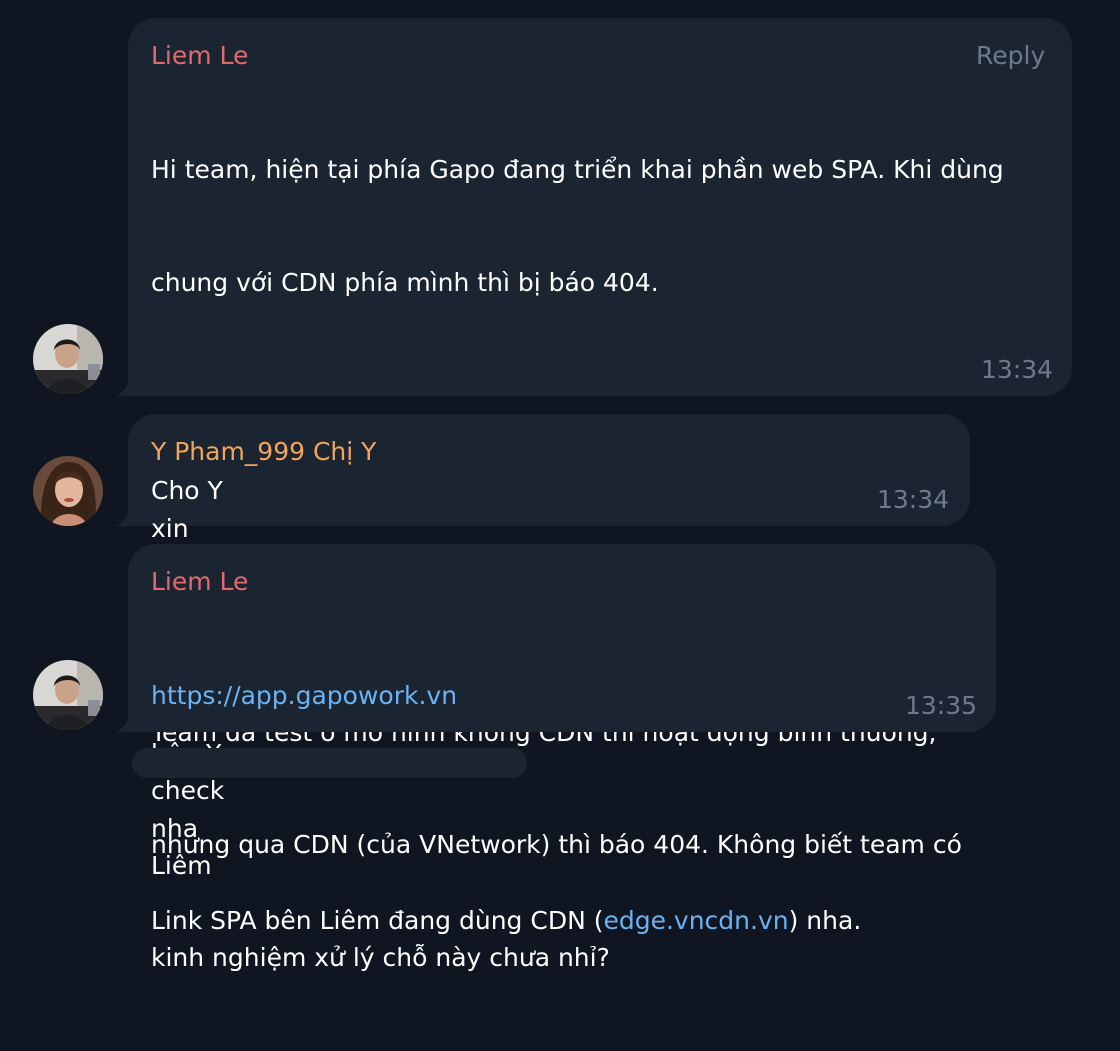  I want to click on reply-button: Reply, so click(1010, 56).